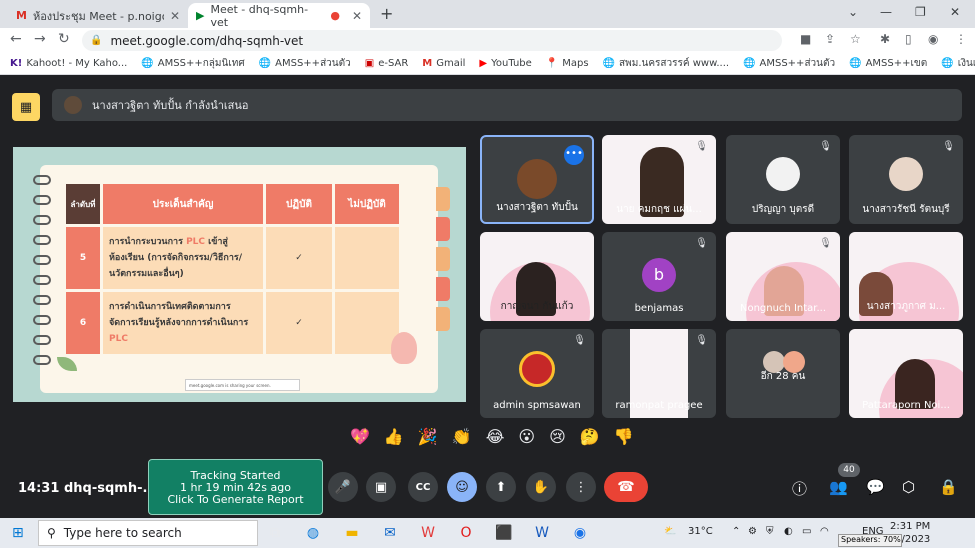  Describe the element at coordinates (567, 63) in the screenshot. I see `bookmark-maps: 📍 Maps` at that location.